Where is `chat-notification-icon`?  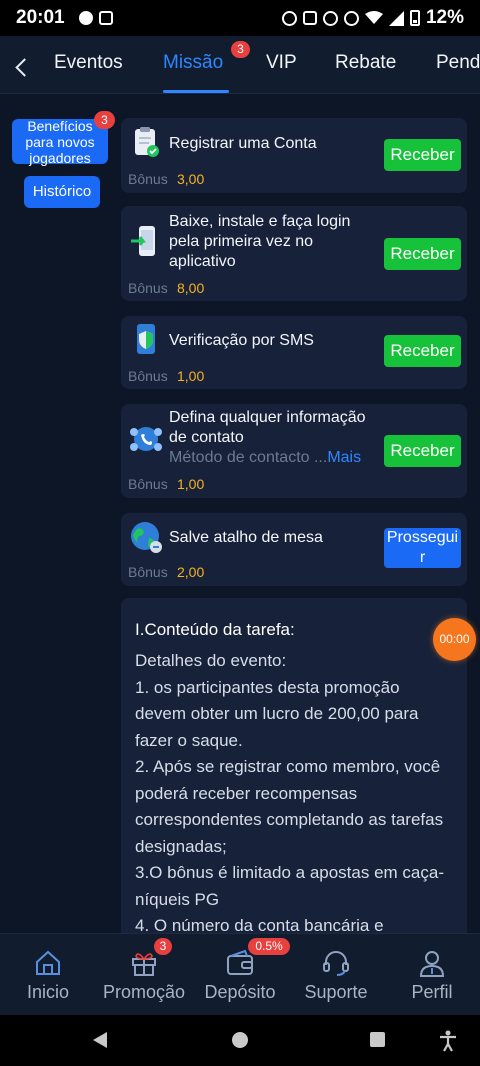 chat-notification-icon is located at coordinates (85, 18).